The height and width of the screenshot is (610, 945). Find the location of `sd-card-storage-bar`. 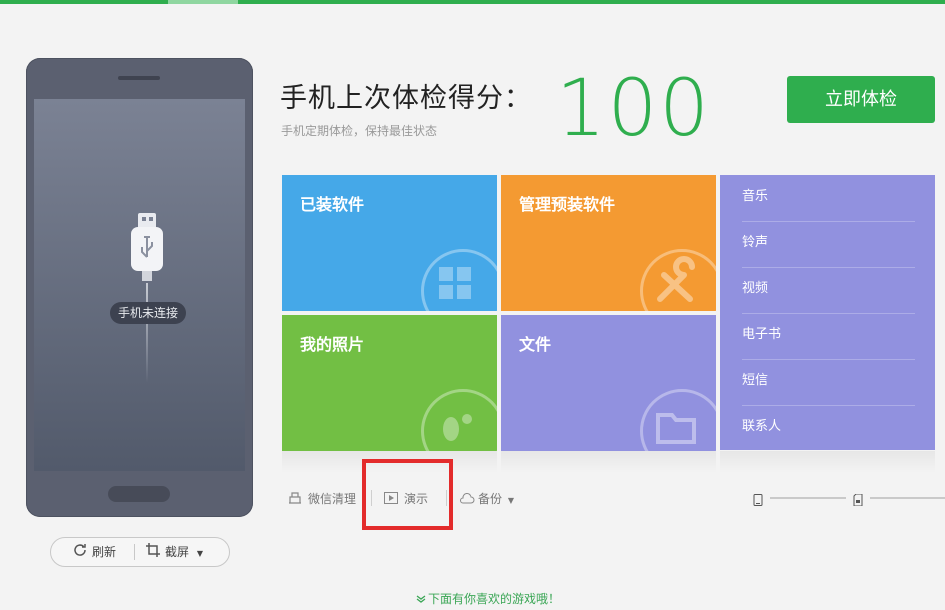

sd-card-storage-bar is located at coordinates (907, 498).